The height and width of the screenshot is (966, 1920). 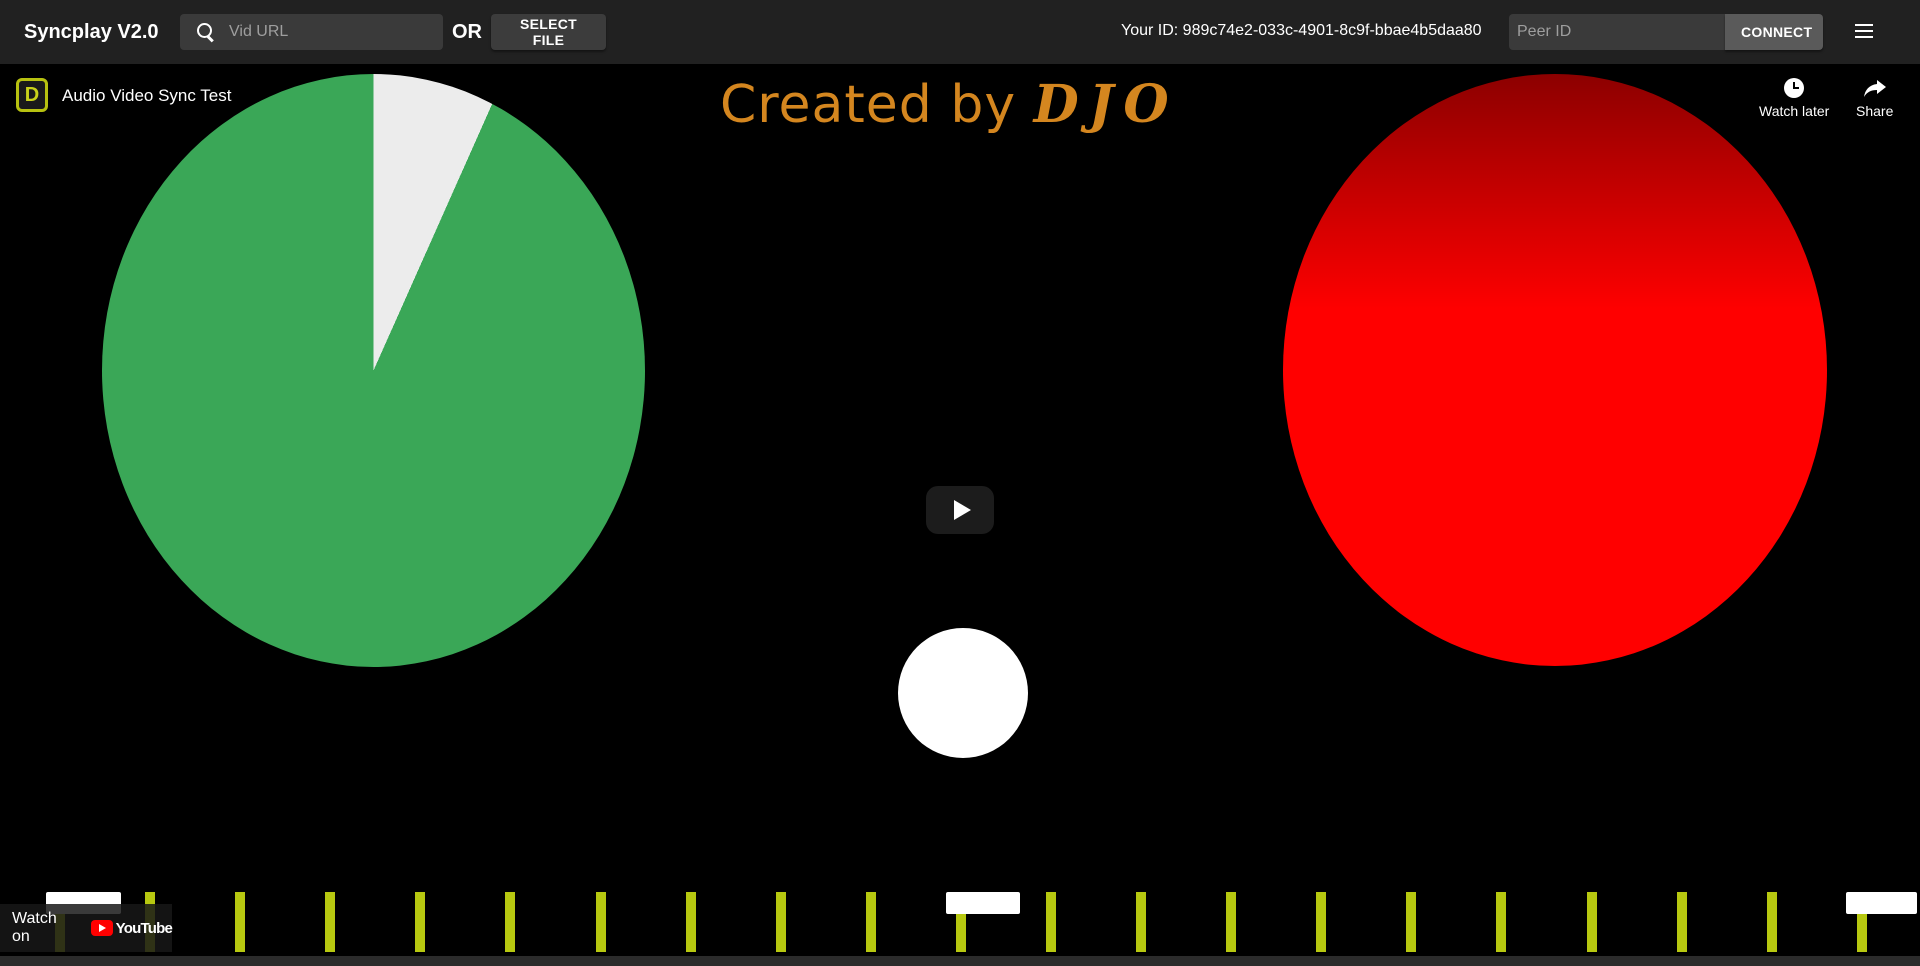 I want to click on or-label: OR, so click(x=467, y=31).